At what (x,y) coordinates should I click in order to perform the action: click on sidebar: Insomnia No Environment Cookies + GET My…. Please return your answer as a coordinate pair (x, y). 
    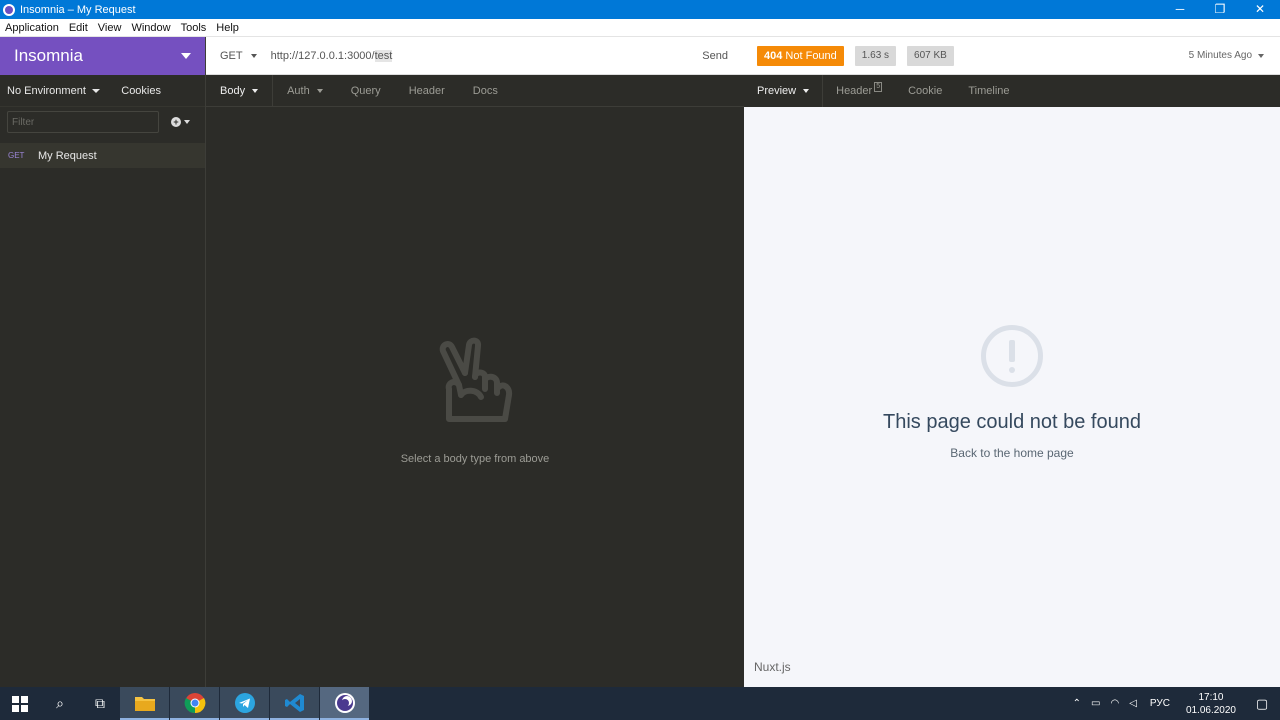
    Looking at the image, I should click on (103, 362).